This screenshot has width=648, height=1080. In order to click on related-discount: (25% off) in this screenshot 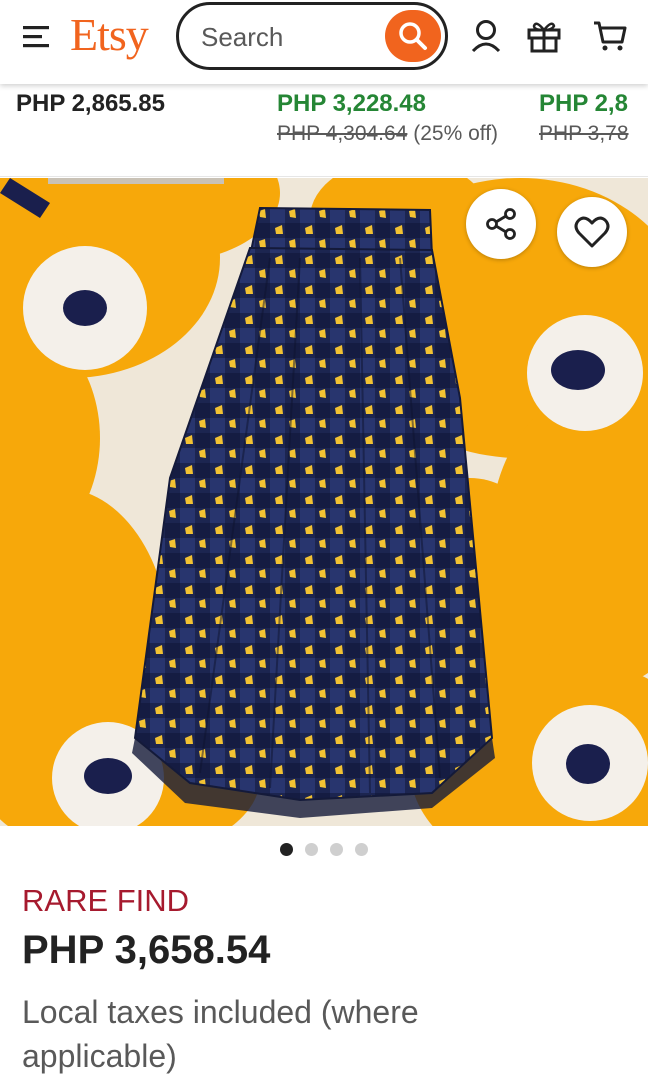, I will do `click(456, 133)`.